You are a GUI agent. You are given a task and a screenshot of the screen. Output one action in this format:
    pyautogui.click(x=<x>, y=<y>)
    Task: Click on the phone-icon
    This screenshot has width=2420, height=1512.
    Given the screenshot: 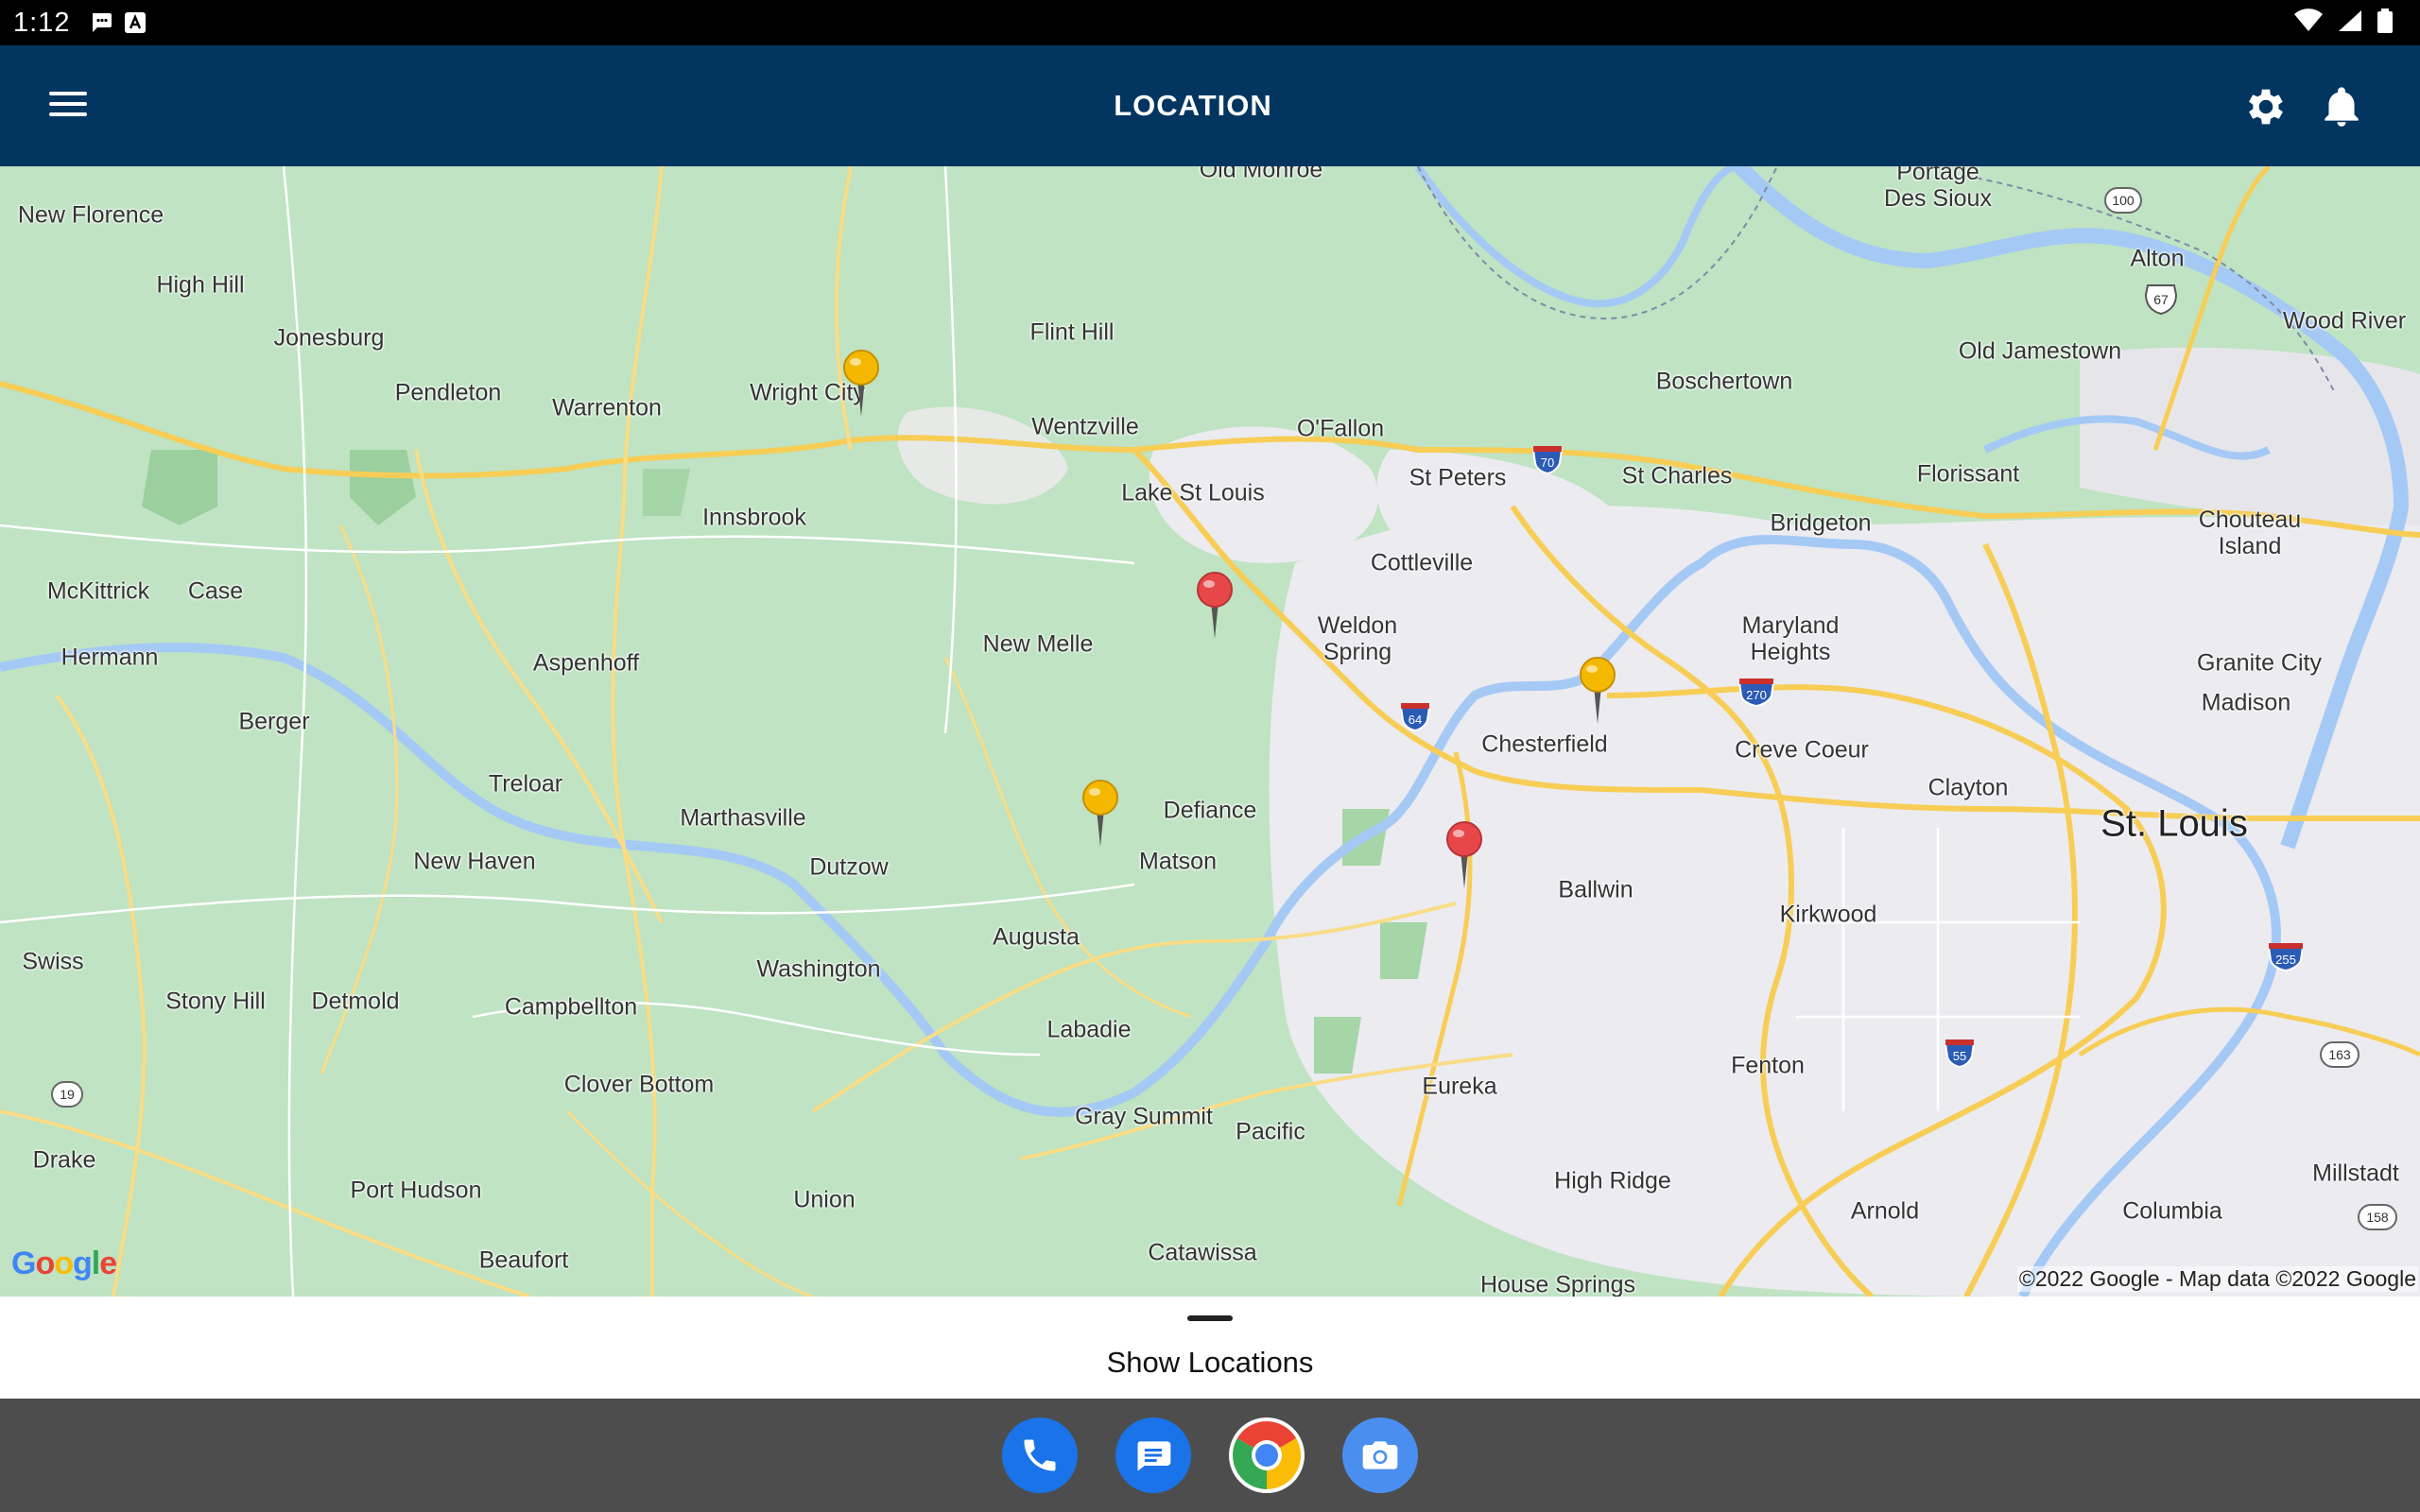 What is the action you would take?
    pyautogui.click(x=1040, y=1455)
    